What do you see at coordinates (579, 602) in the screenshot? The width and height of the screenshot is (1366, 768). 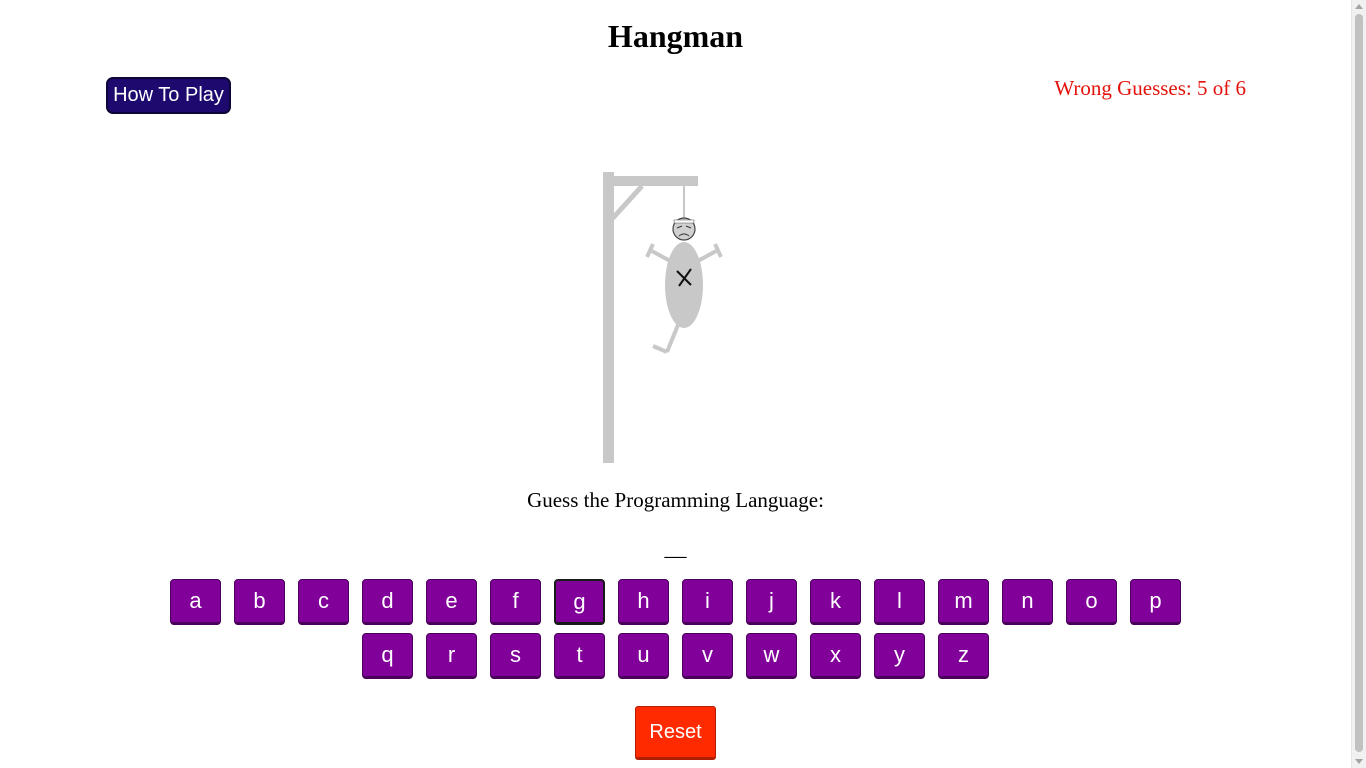 I see `letter-key-g: g` at bounding box center [579, 602].